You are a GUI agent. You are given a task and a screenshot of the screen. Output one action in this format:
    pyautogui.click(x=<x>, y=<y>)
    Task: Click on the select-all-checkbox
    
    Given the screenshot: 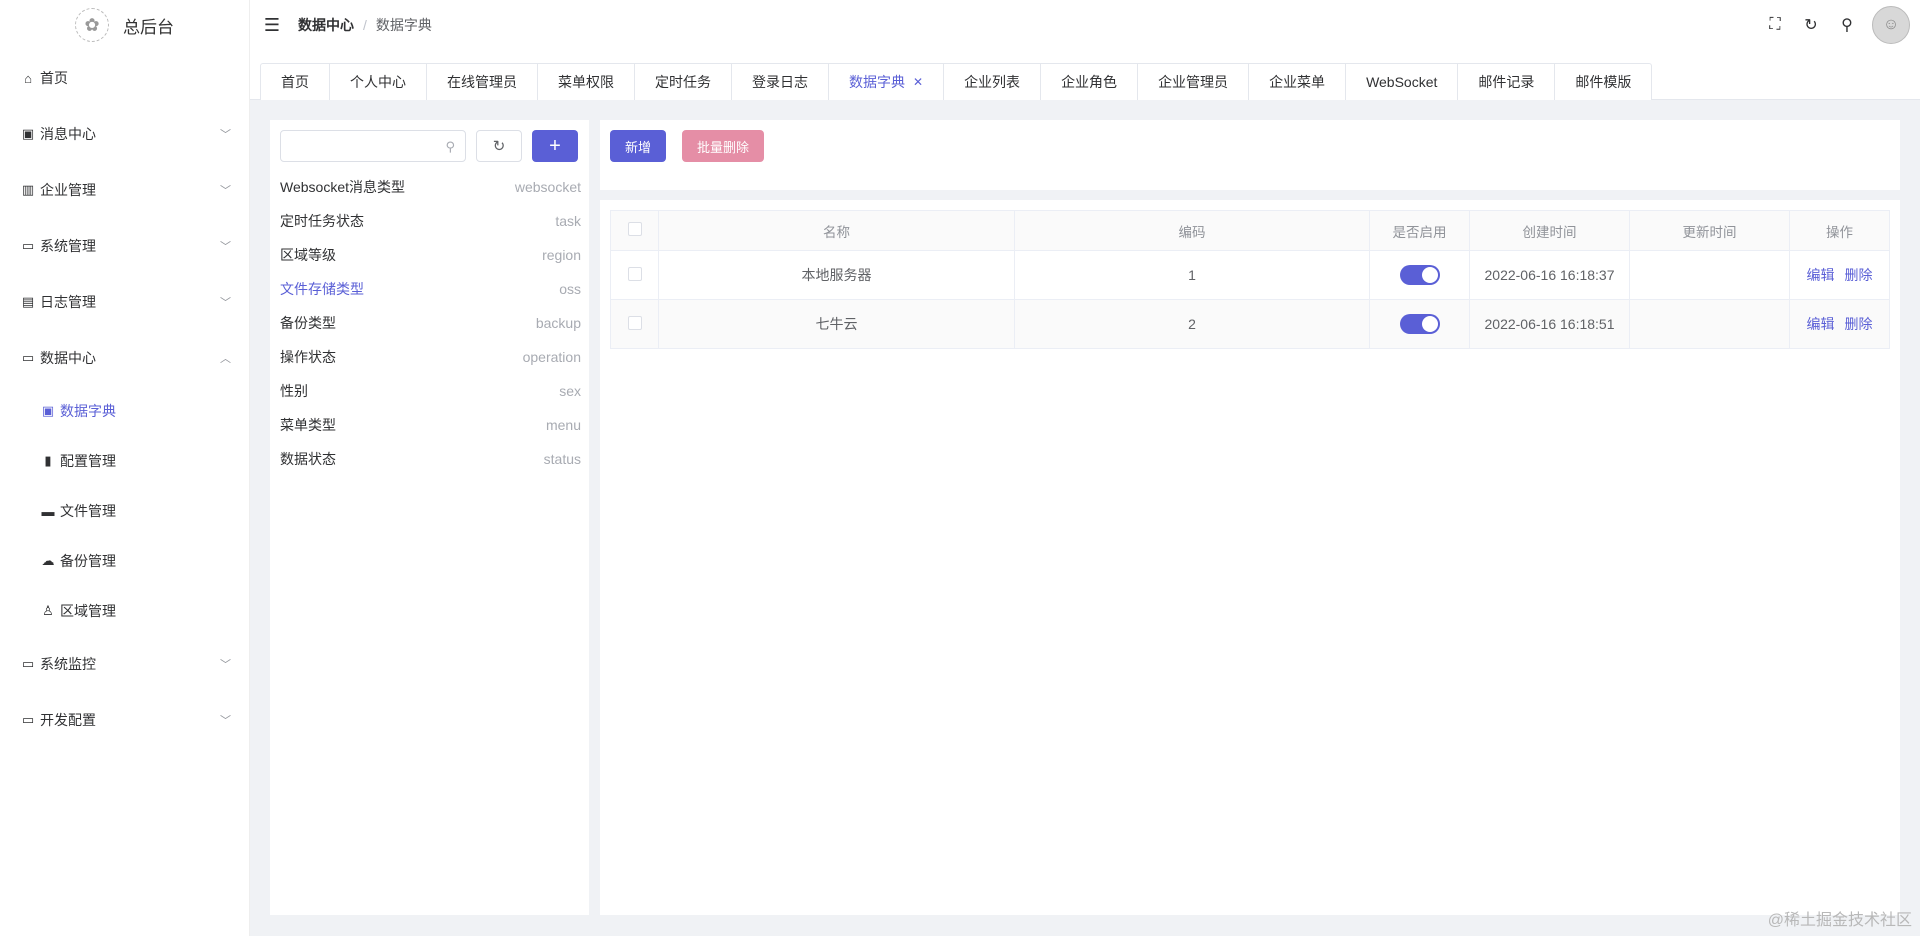 What is the action you would take?
    pyautogui.click(x=634, y=229)
    